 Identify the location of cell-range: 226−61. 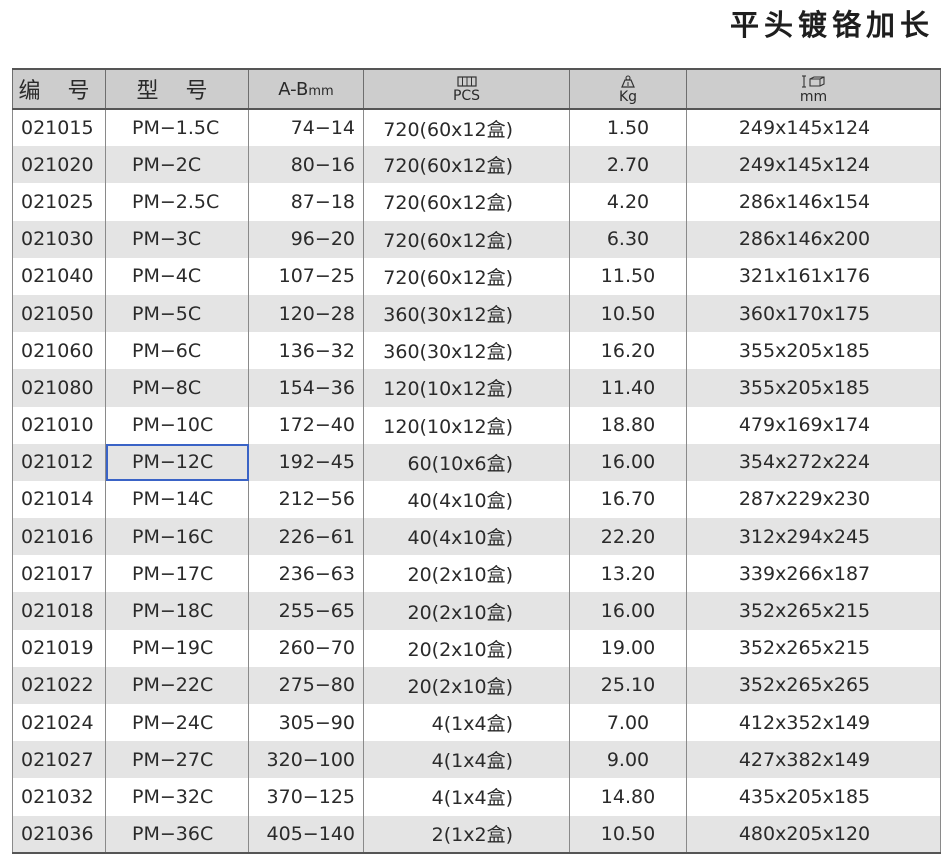
(306, 537).